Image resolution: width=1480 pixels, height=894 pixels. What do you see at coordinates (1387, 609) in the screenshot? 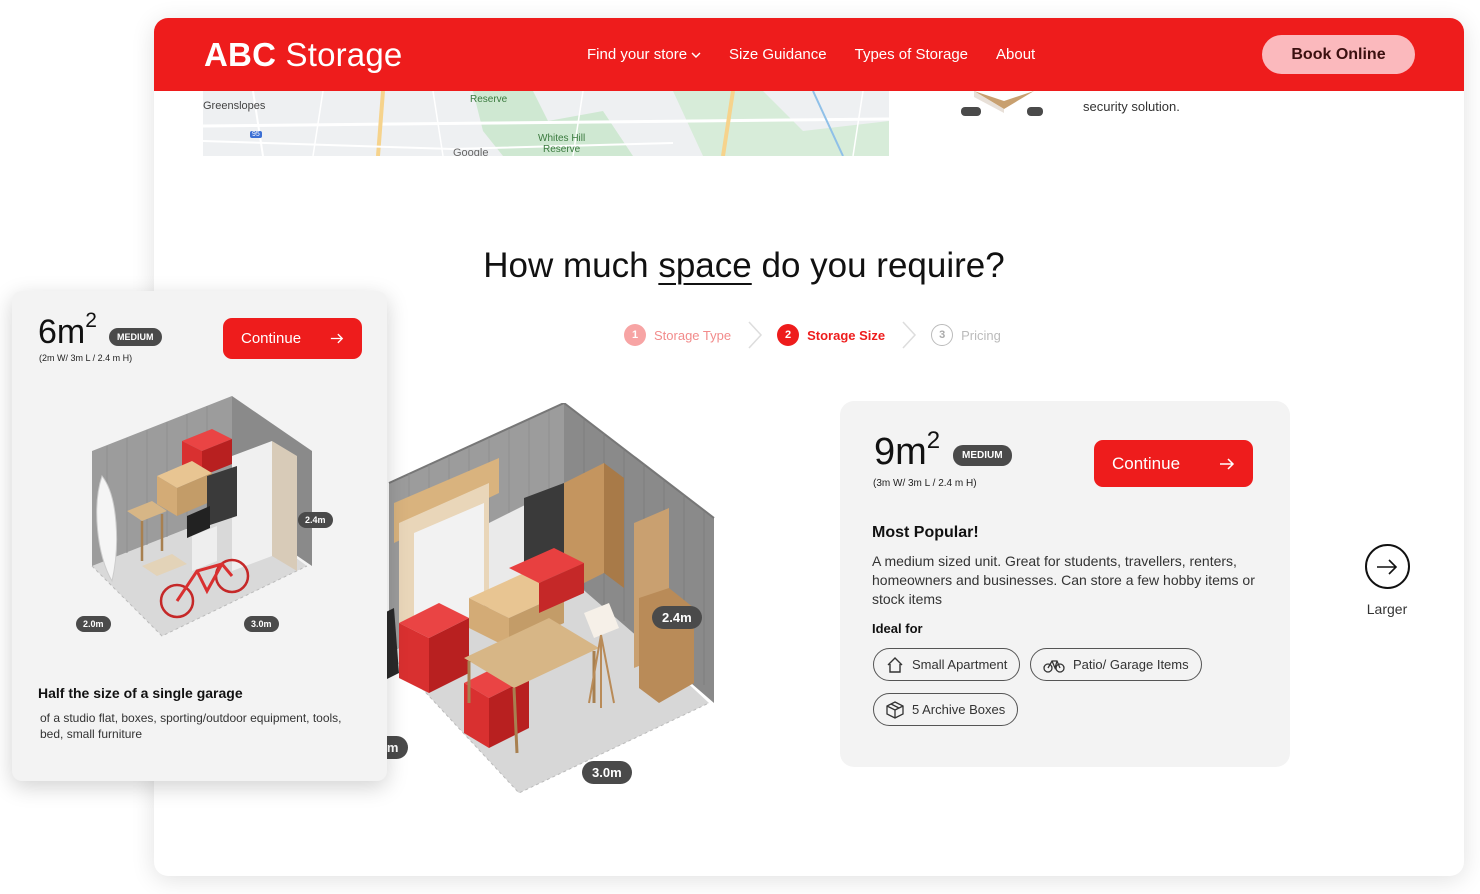
I see `larger-label: Larger` at bounding box center [1387, 609].